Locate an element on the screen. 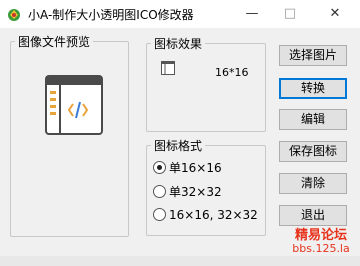 This screenshot has width=360, height=266. icon-effect-label: 图标效果 is located at coordinates (178, 43).